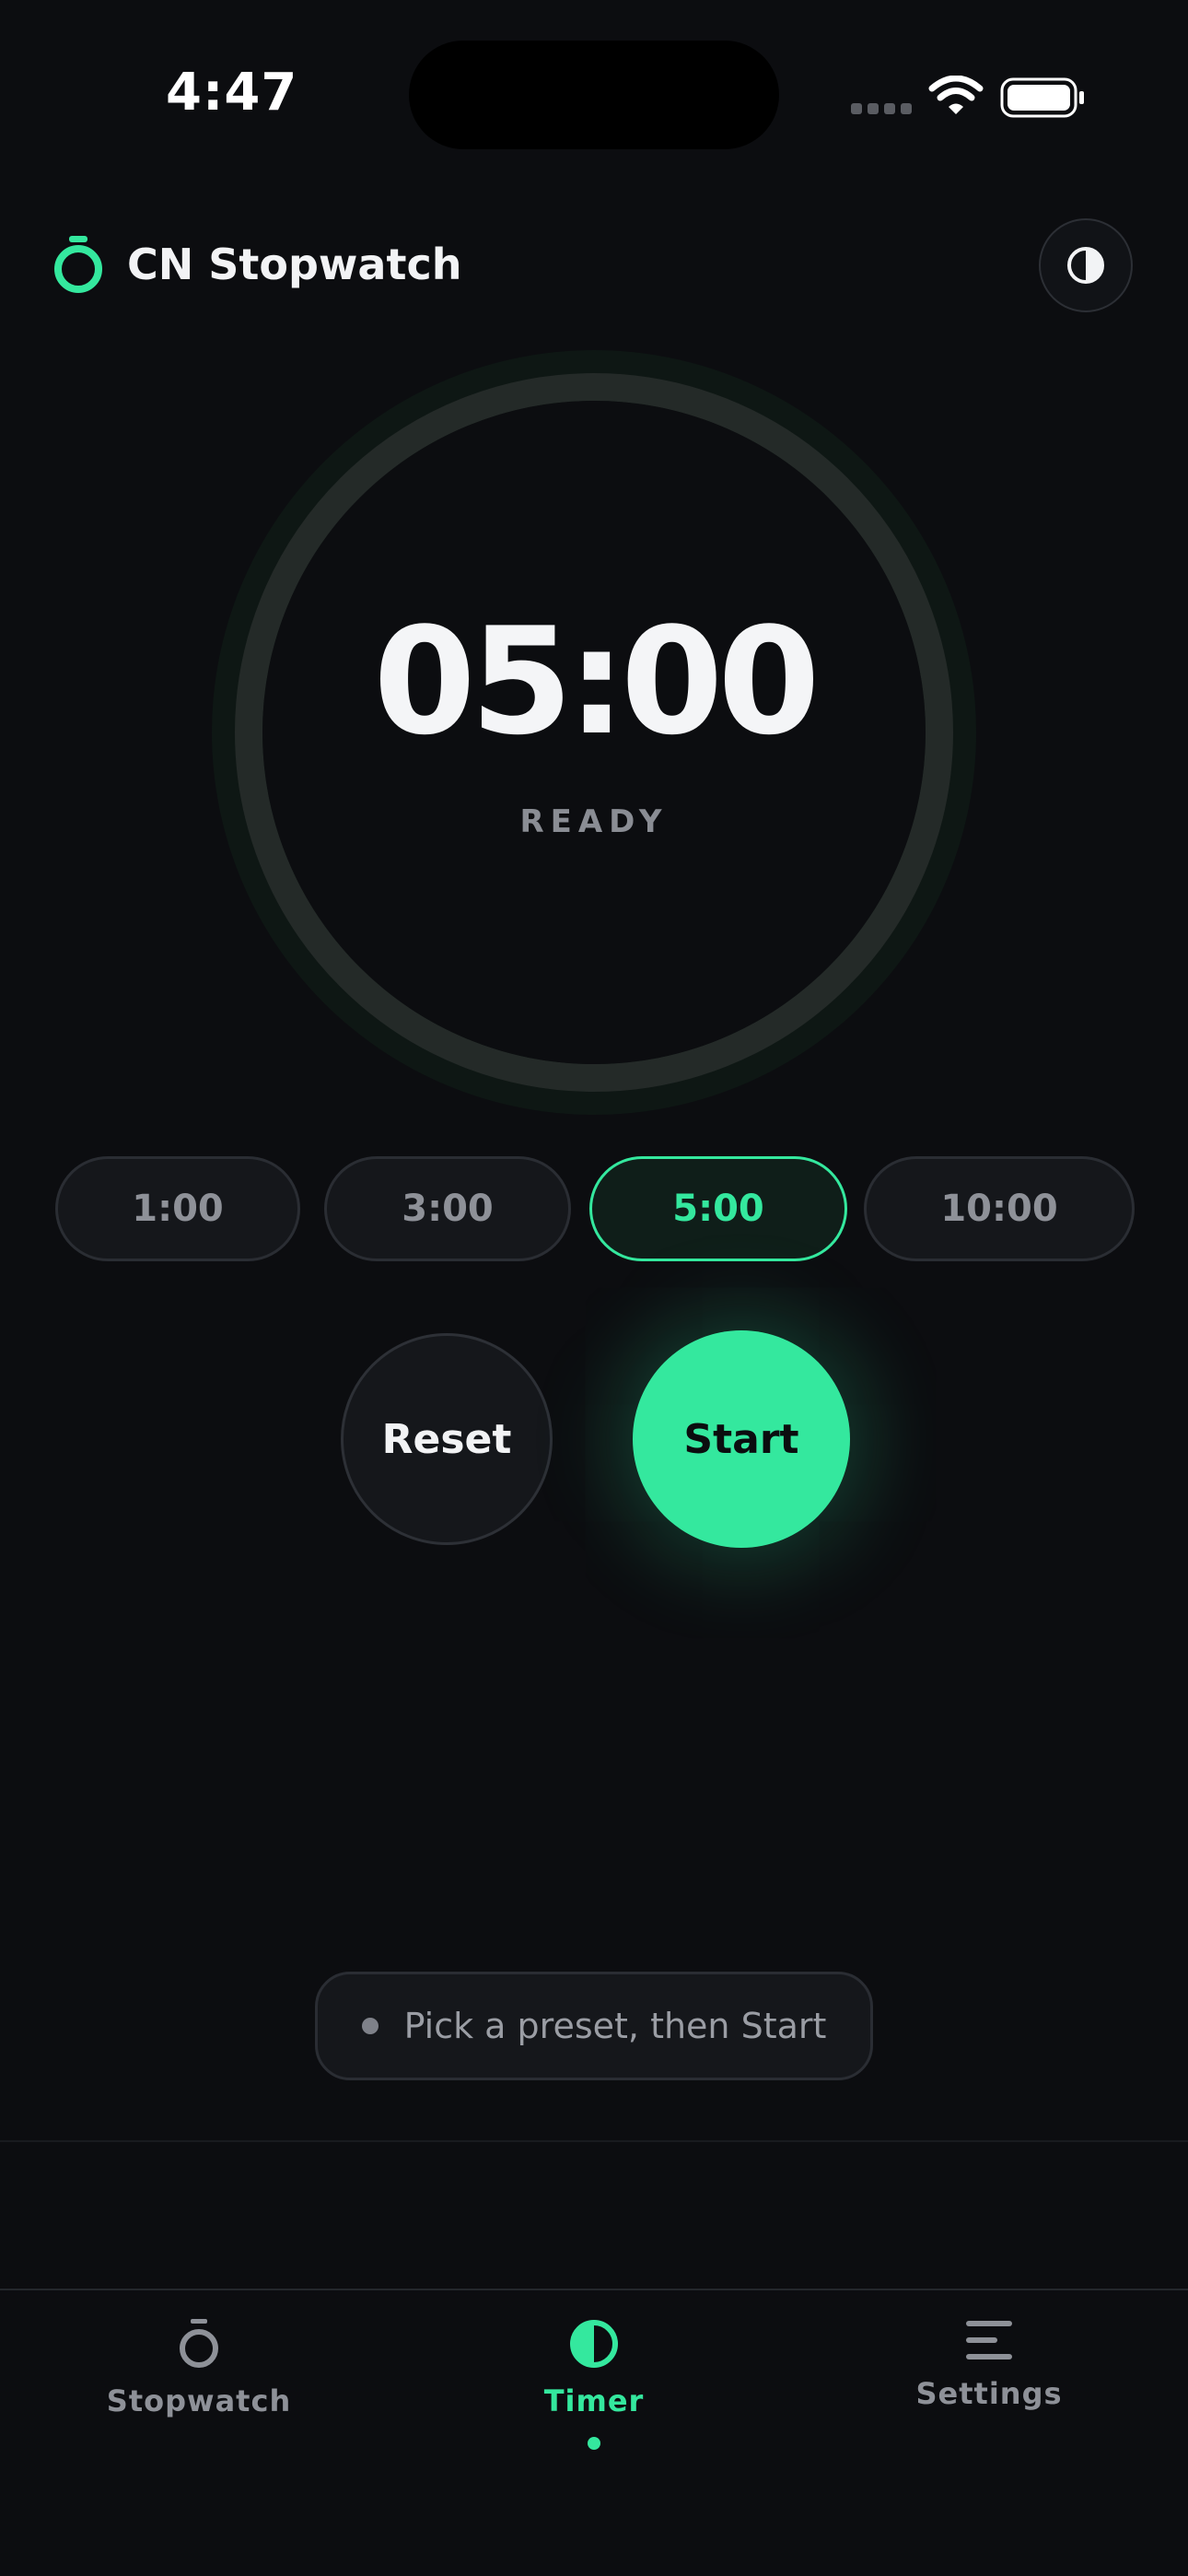 This screenshot has height=2576, width=1188. Describe the element at coordinates (594, 2443) in the screenshot. I see `active-tab-indicator` at that location.